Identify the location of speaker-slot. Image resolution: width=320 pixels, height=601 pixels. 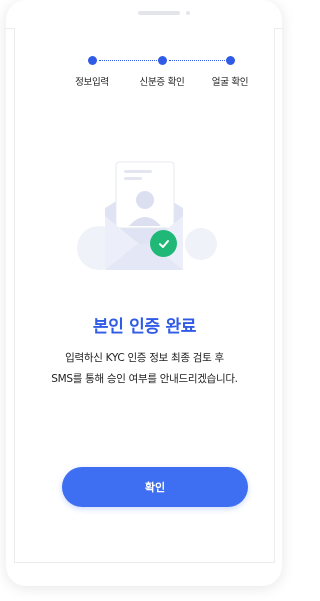
(159, 13).